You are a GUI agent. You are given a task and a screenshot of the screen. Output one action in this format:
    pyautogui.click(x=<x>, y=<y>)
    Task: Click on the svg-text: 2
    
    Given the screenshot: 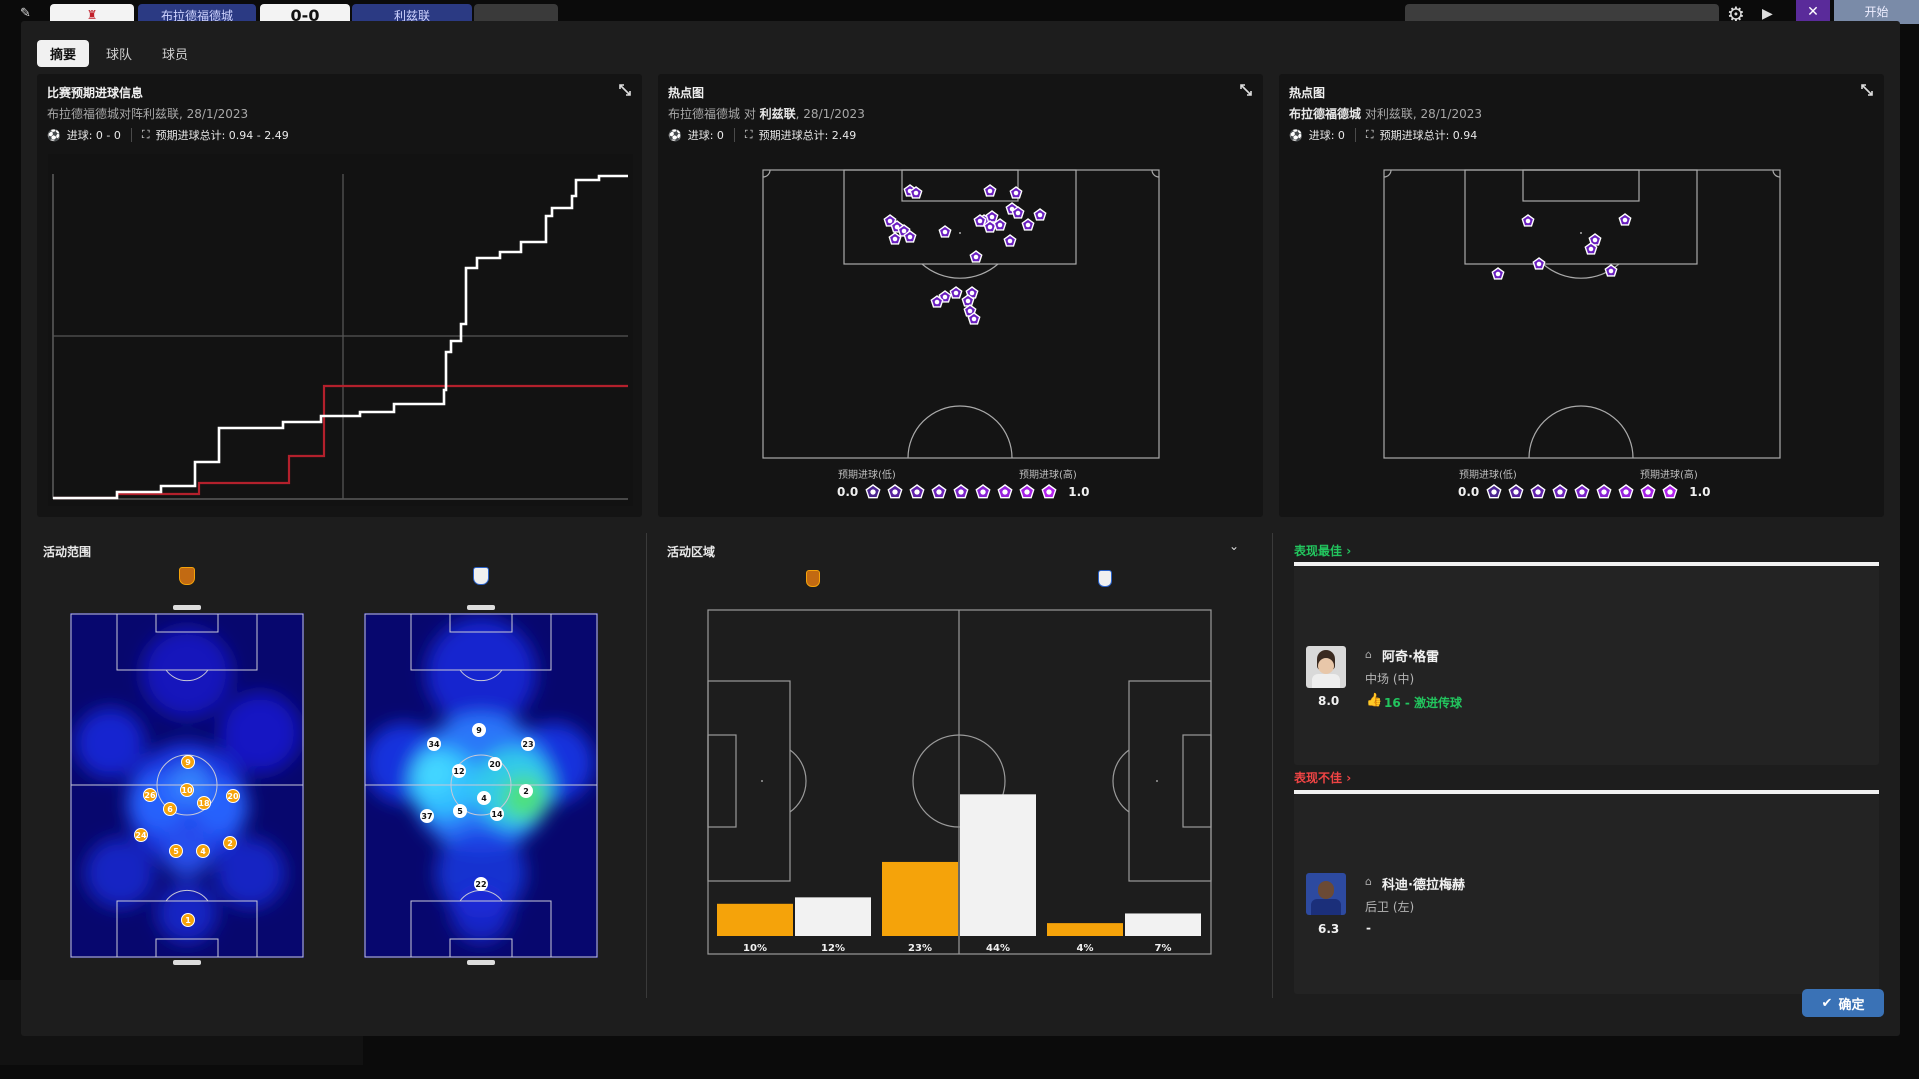 What is the action you would take?
    pyautogui.click(x=230, y=843)
    